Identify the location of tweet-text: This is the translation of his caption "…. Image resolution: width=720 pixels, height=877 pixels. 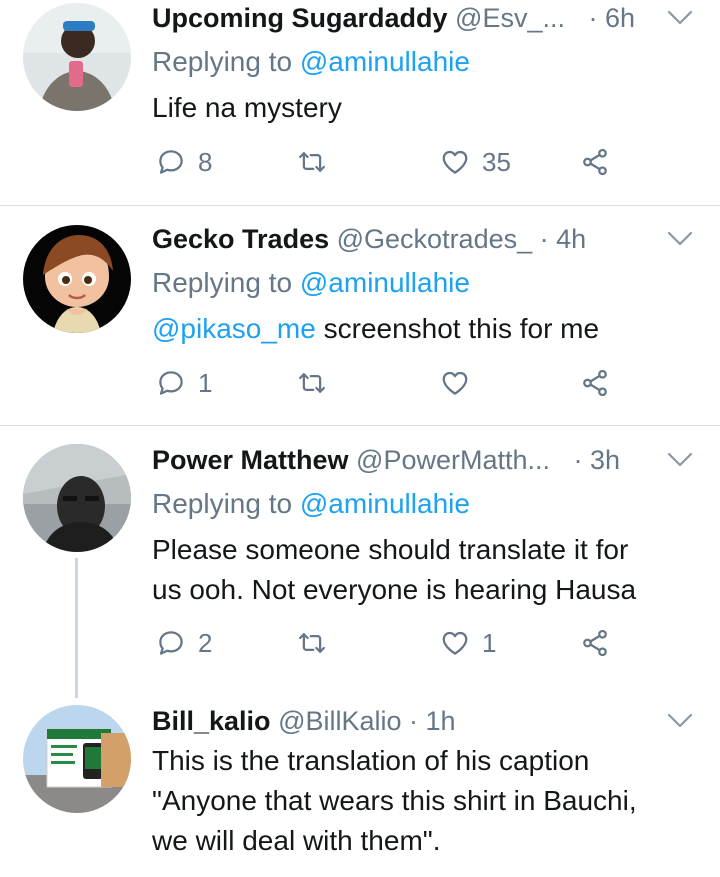
(426, 801).